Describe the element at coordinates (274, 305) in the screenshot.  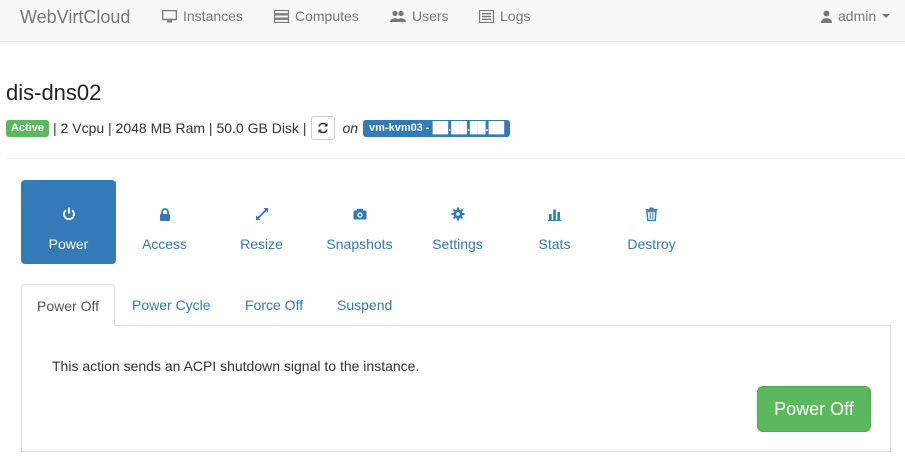
I see `tab-force-off: Force Off` at that location.